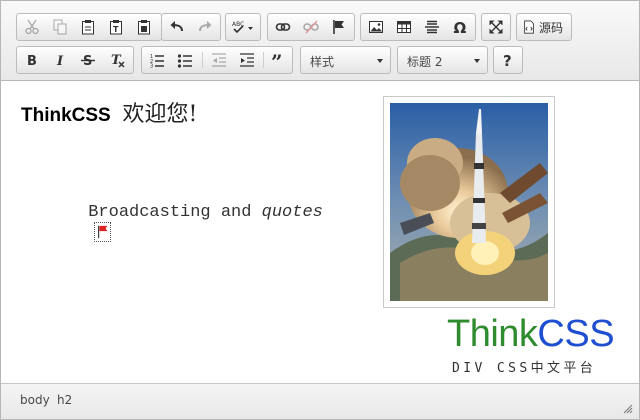  What do you see at coordinates (376, 27) in the screenshot?
I see `image-icon` at bounding box center [376, 27].